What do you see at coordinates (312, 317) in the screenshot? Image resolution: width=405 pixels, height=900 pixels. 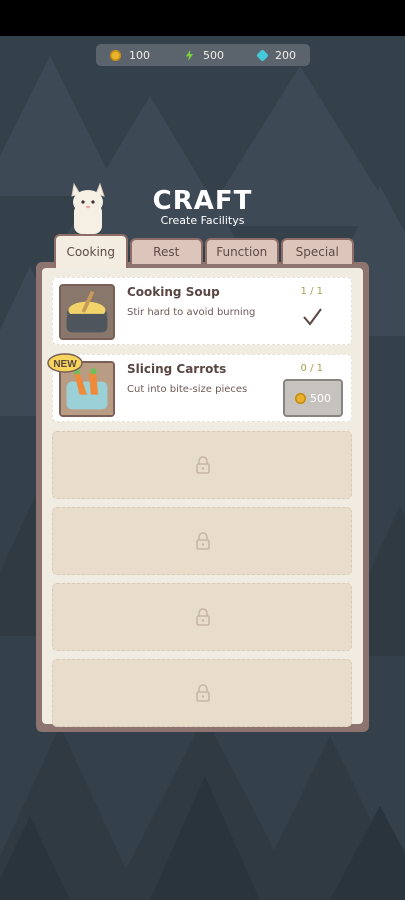 I see `checkmark-icon` at bounding box center [312, 317].